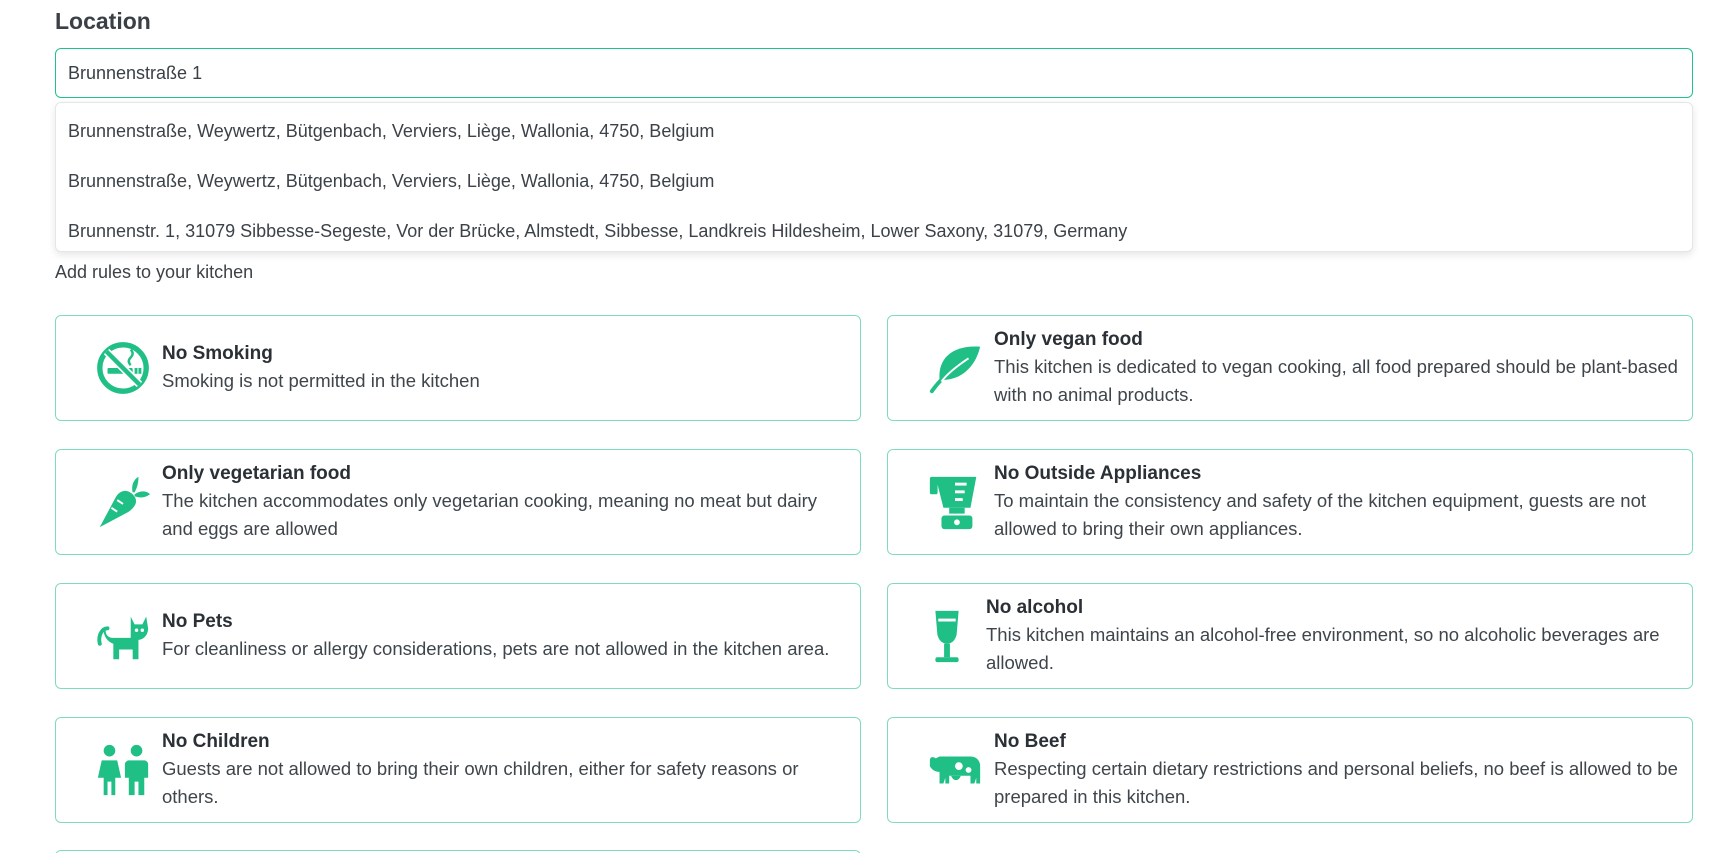 The image size is (1722, 853). I want to click on blender-icon, so click(955, 502).